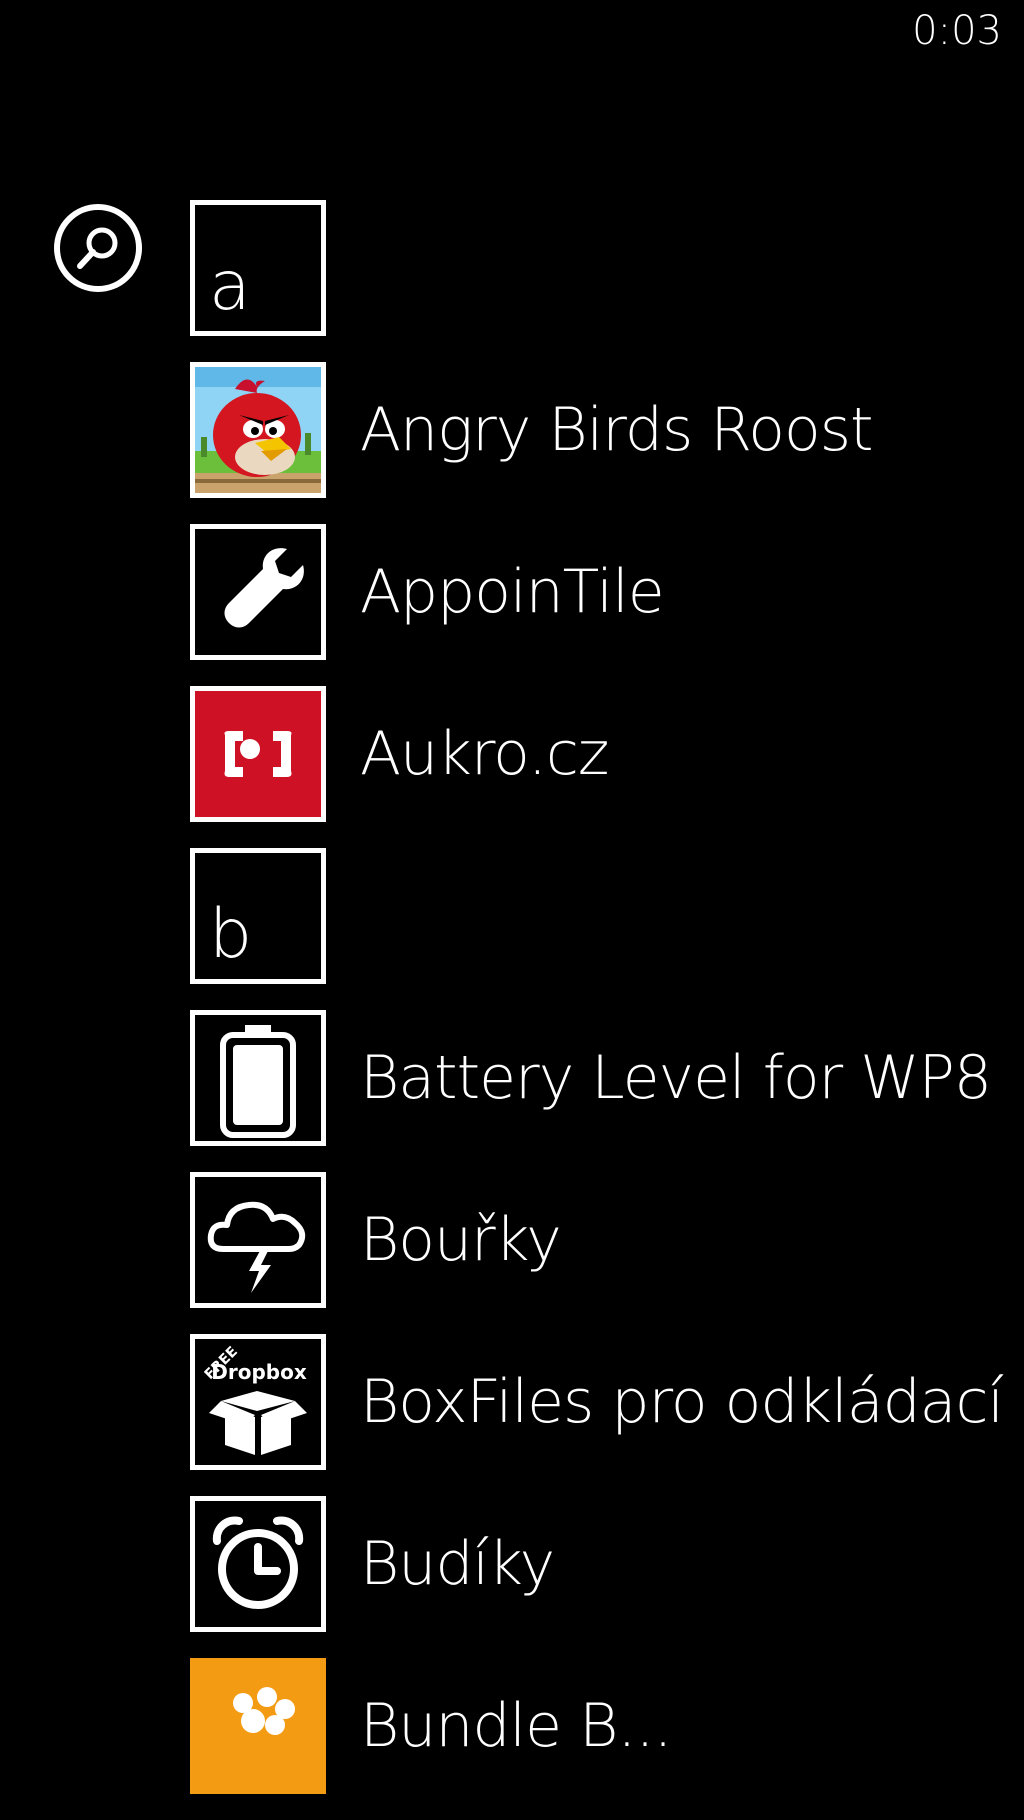 This screenshot has height=1820, width=1024. What do you see at coordinates (258, 268) in the screenshot?
I see `jump-letter-tile: a` at bounding box center [258, 268].